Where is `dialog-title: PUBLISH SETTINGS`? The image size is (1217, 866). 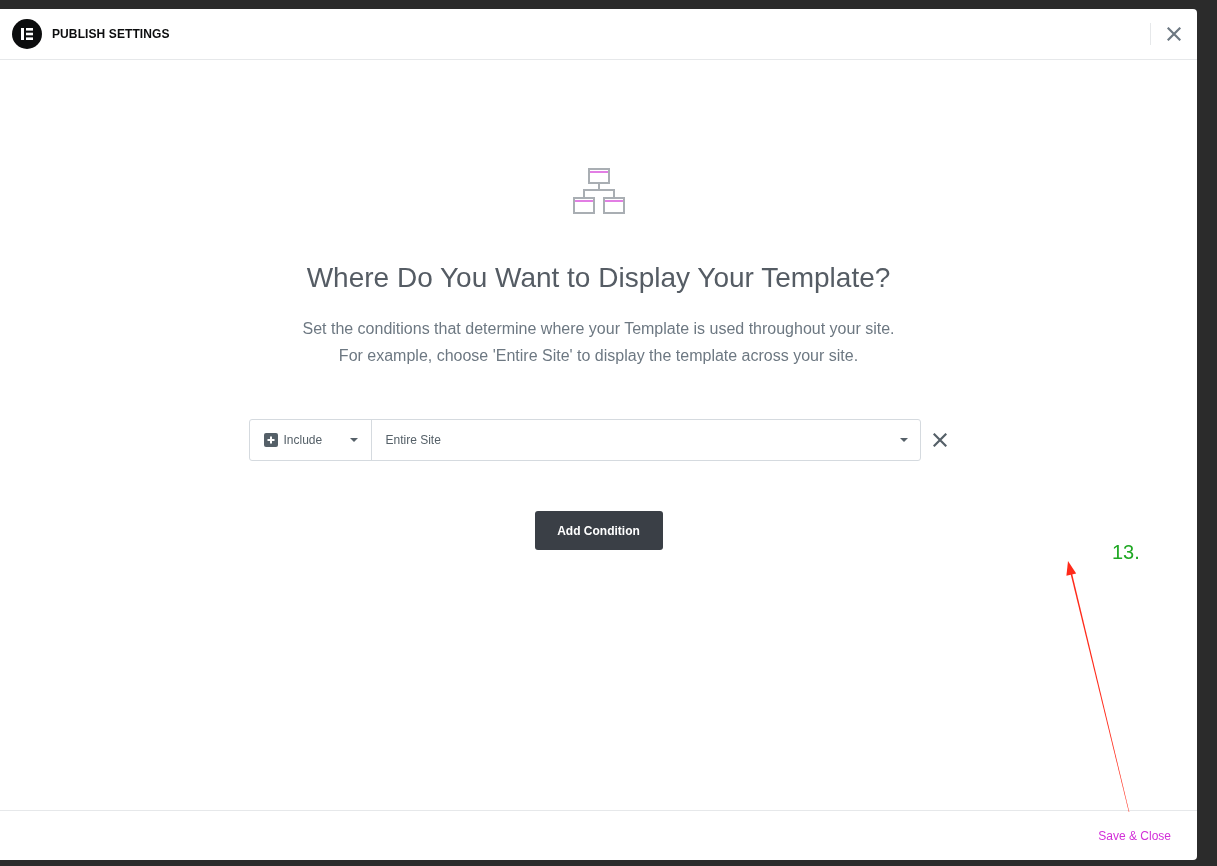
dialog-title: PUBLISH SETTINGS is located at coordinates (111, 34).